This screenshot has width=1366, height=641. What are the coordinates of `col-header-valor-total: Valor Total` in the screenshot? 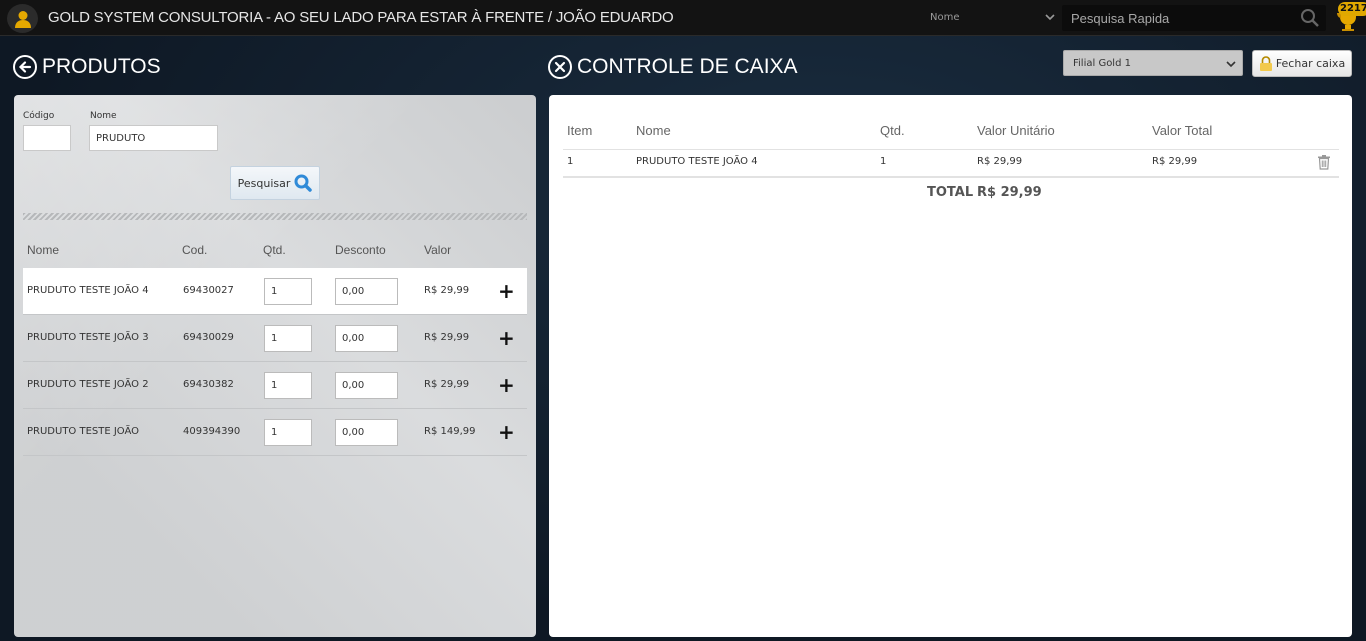 It's located at (1182, 130).